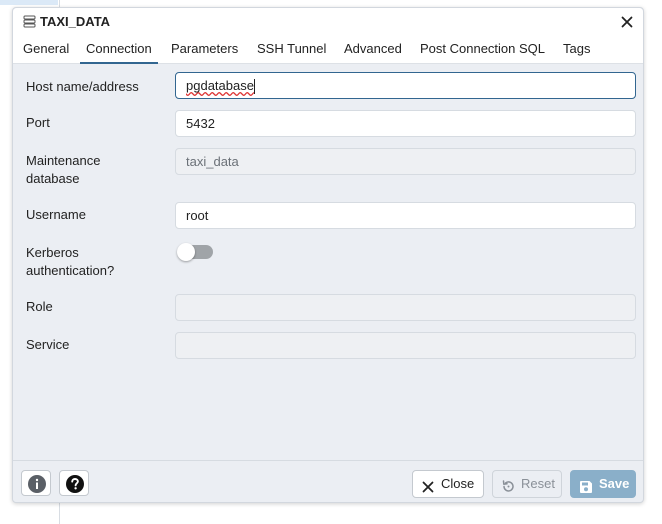  What do you see at coordinates (586, 490) in the screenshot?
I see `save-icon` at bounding box center [586, 490].